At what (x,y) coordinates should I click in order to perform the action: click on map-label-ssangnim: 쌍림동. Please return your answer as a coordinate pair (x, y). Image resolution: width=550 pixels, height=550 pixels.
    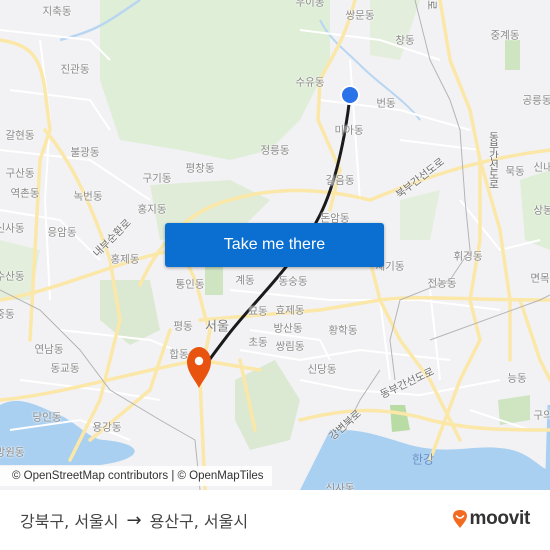
    Looking at the image, I should click on (290, 346).